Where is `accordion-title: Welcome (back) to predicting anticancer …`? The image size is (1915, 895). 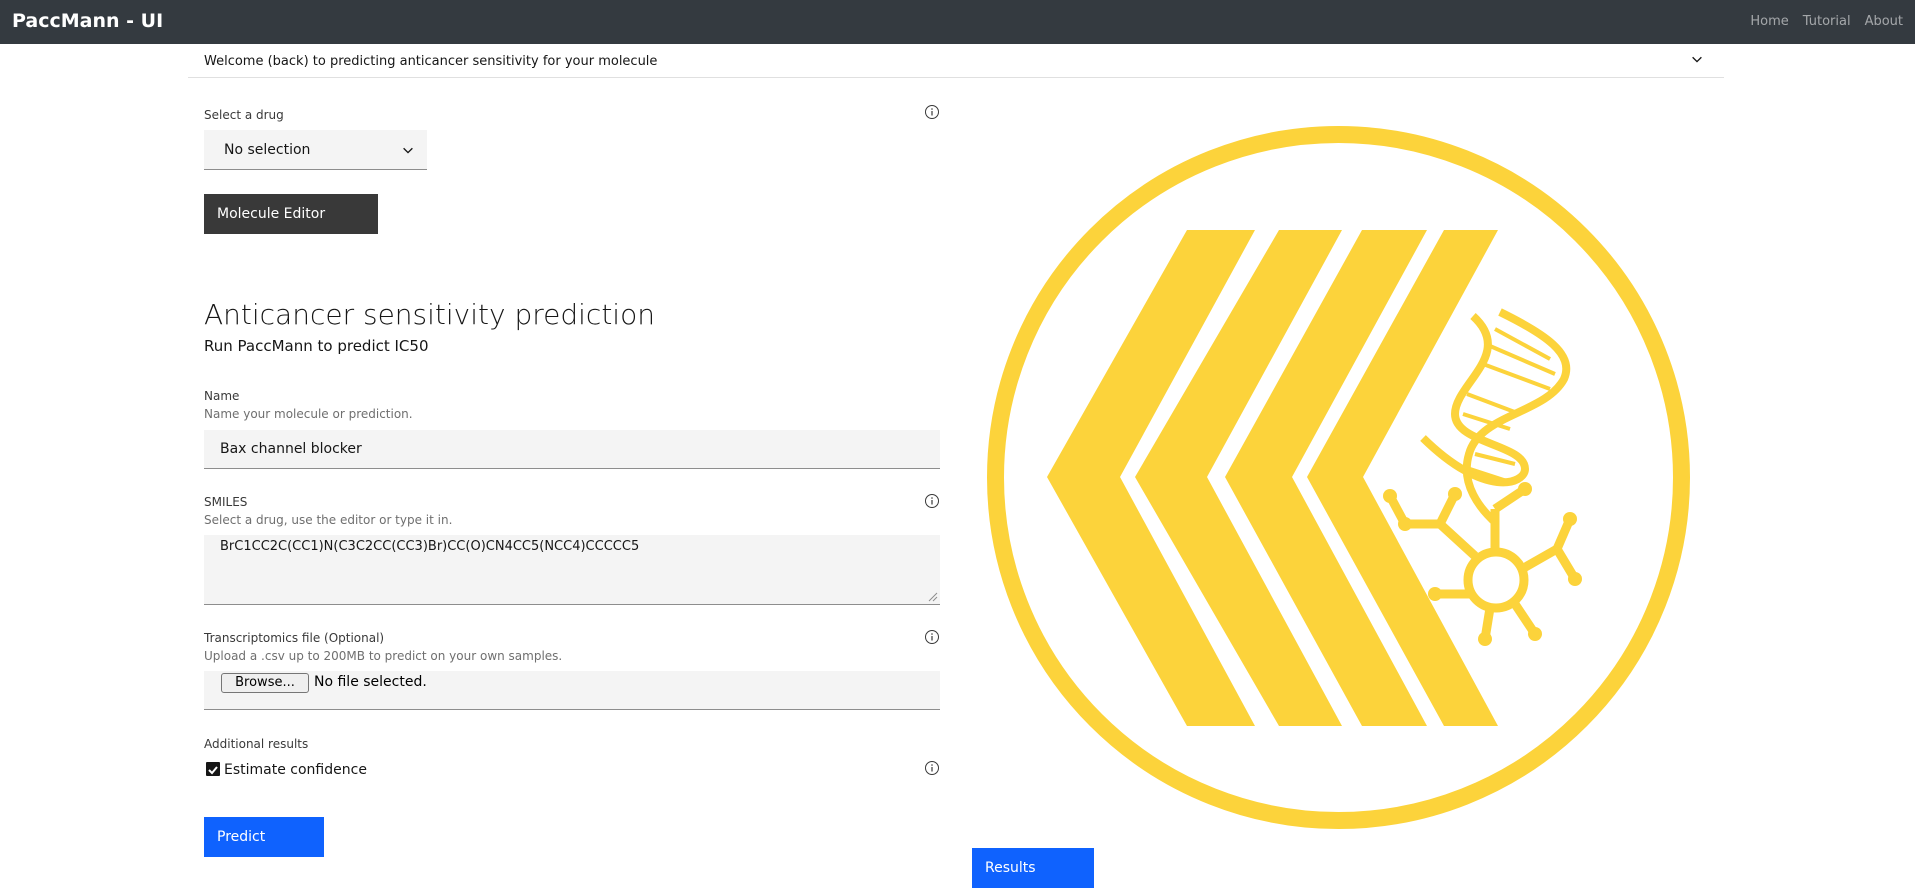
accordion-title: Welcome (back) to predicting anticancer … is located at coordinates (431, 61).